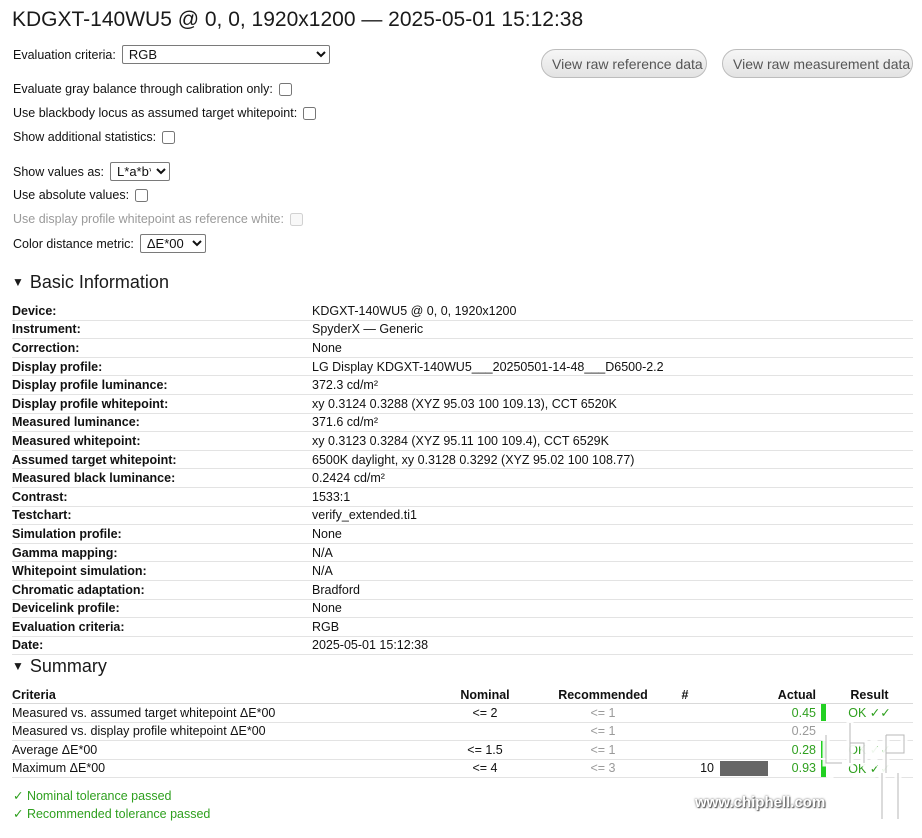  I want to click on info-row: Contrast: 1533:1, so click(462, 497).